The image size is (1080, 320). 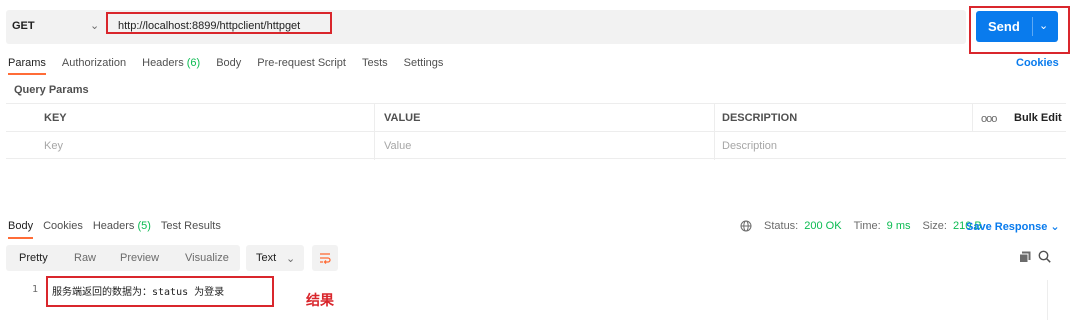 I want to click on time-label: Time:, so click(x=867, y=226).